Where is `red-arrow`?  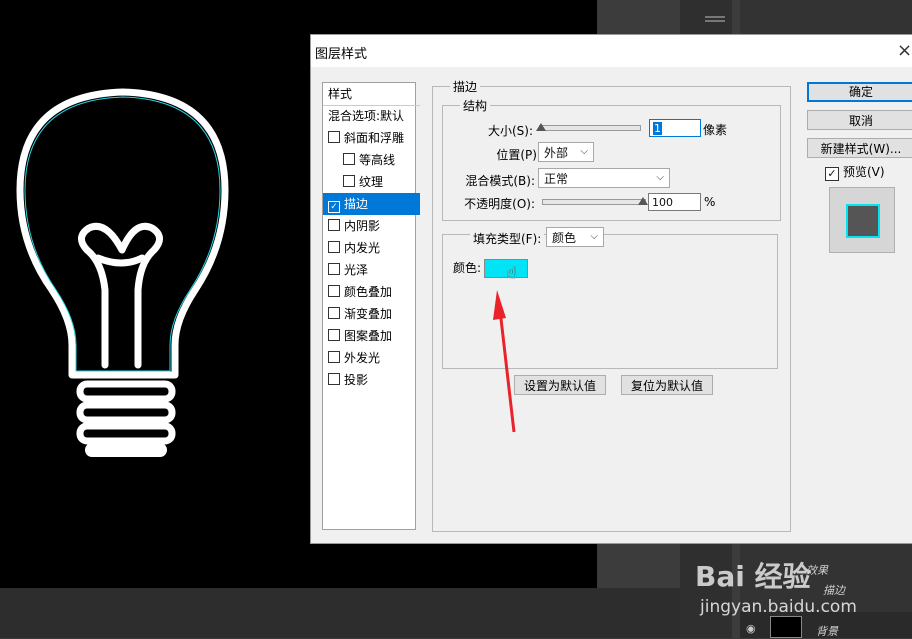
red-arrow is located at coordinates (504, 361).